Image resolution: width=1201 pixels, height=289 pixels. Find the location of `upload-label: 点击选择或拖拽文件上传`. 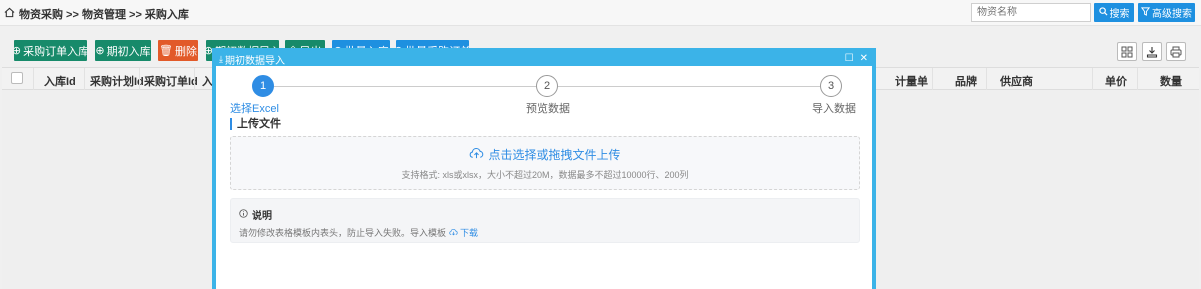

upload-label: 点击选择或拖拽文件上传 is located at coordinates (554, 155).